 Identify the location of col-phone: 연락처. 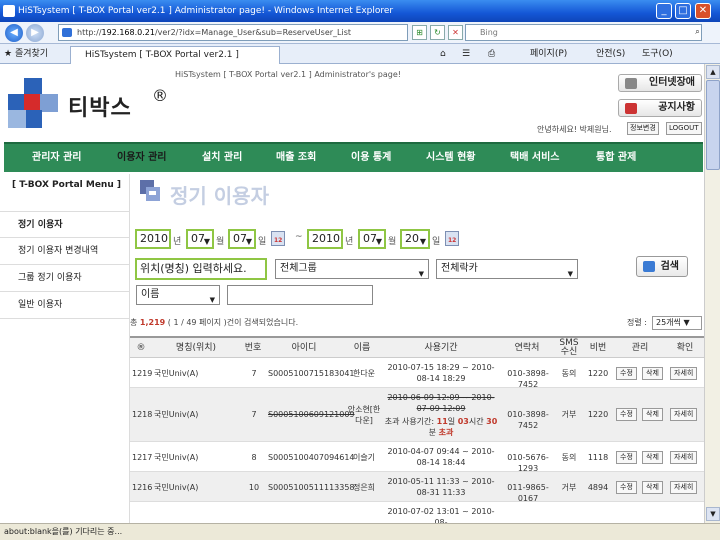
(527, 348).